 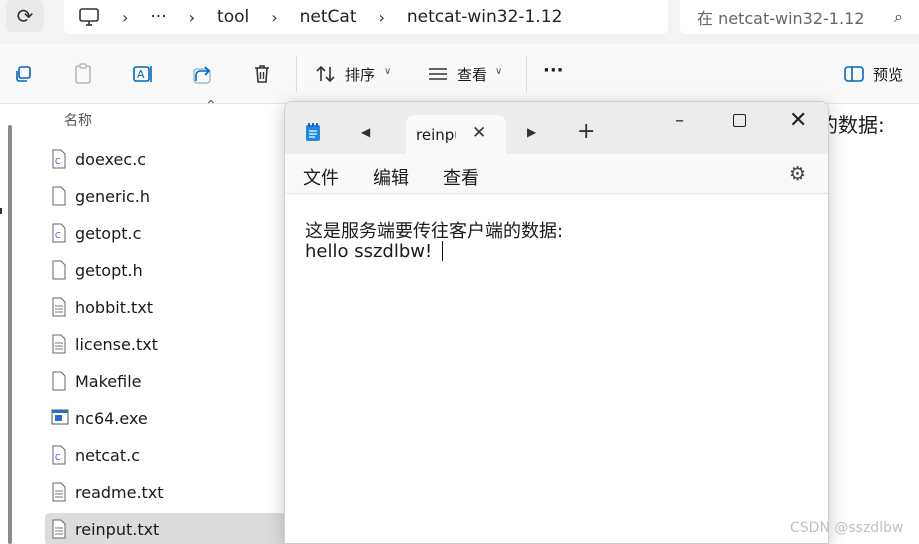 What do you see at coordinates (360, 74) in the screenshot?
I see `sort-button: 排序` at bounding box center [360, 74].